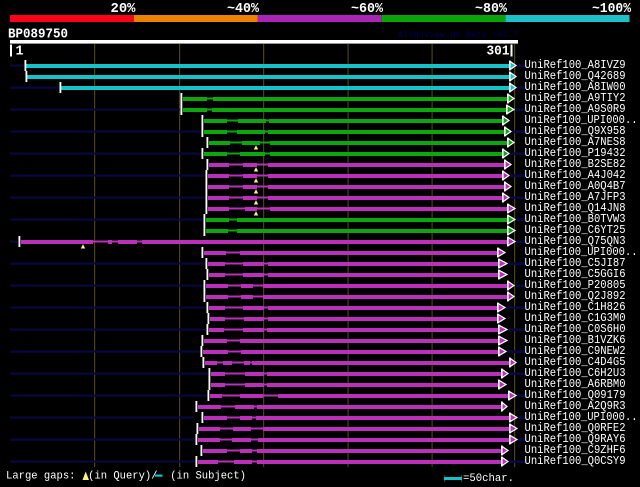 Image resolution: width=640 pixels, height=487 pixels. Describe the element at coordinates (612, 9) in the screenshot. I see `svg-text: ~100%` at that location.